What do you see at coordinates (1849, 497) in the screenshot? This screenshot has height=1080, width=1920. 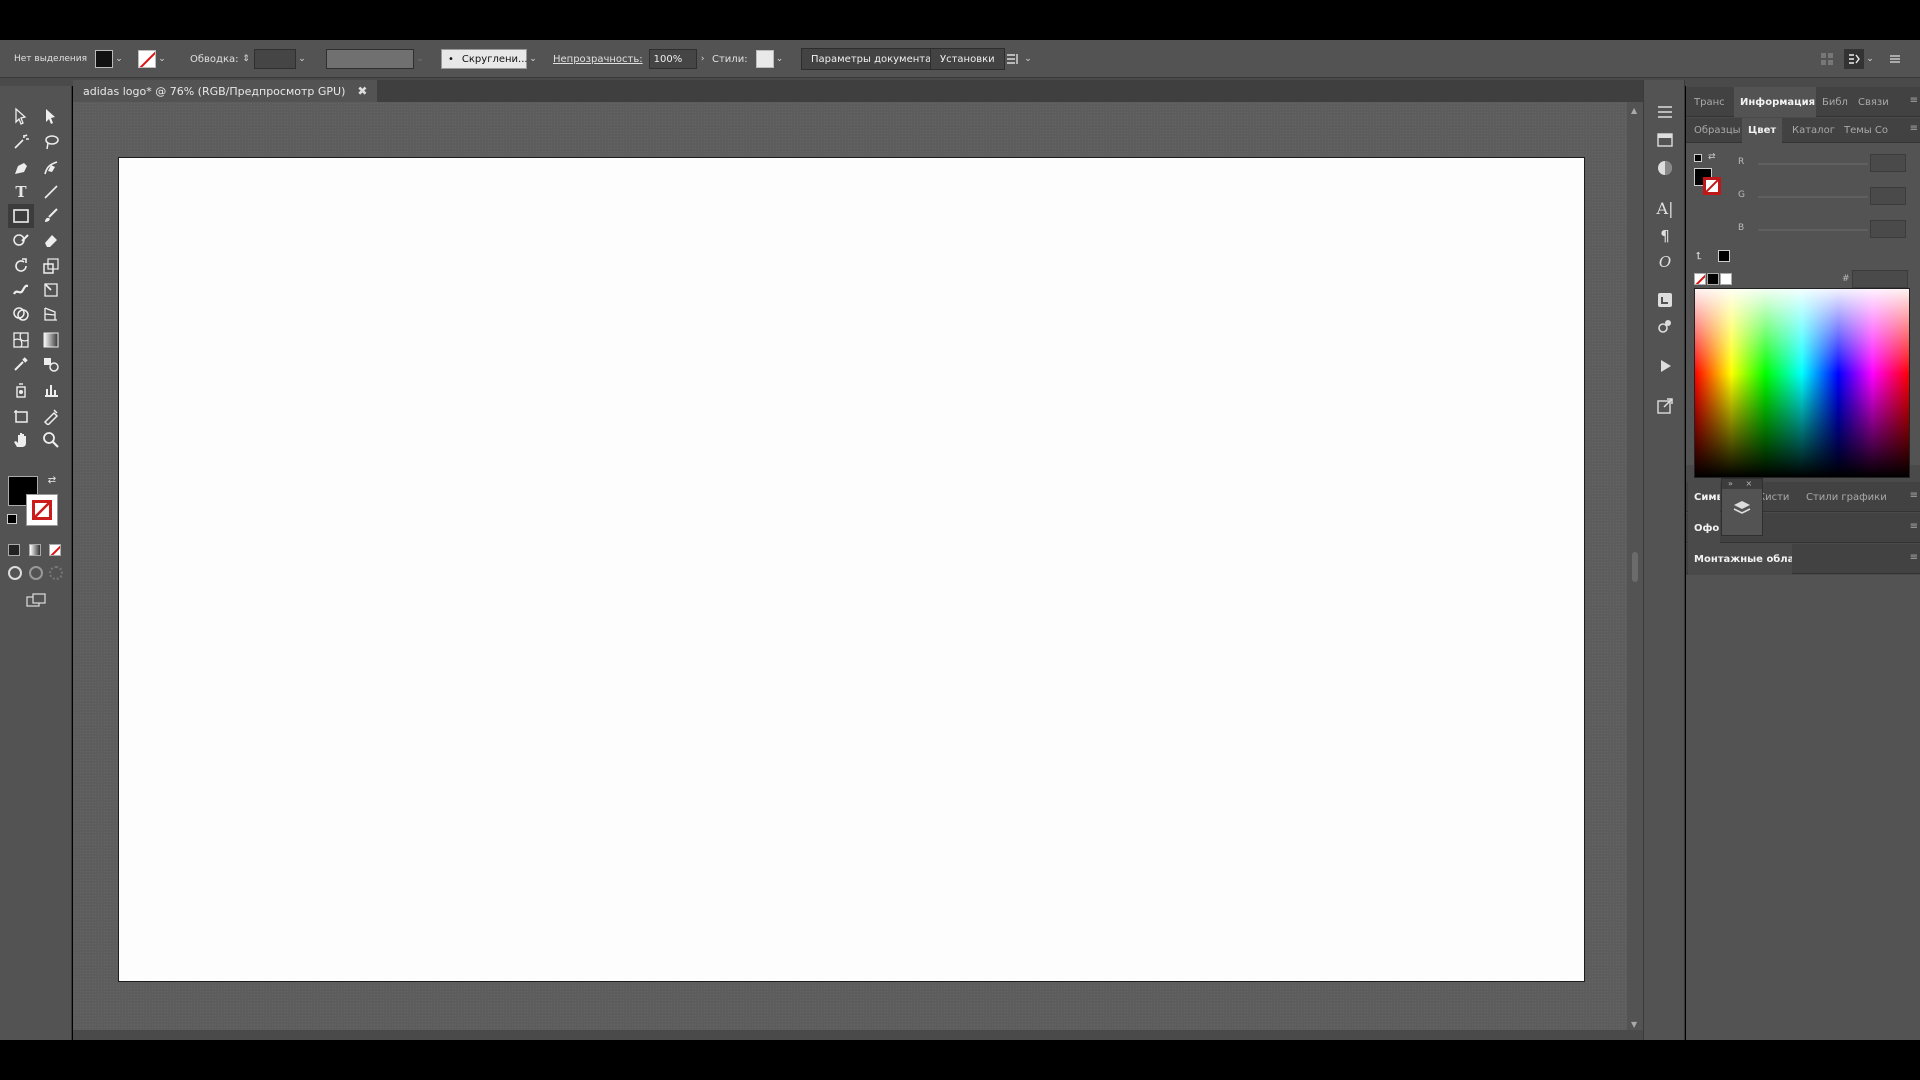 I see `tab-graphic-styles: Стили графики` at bounding box center [1849, 497].